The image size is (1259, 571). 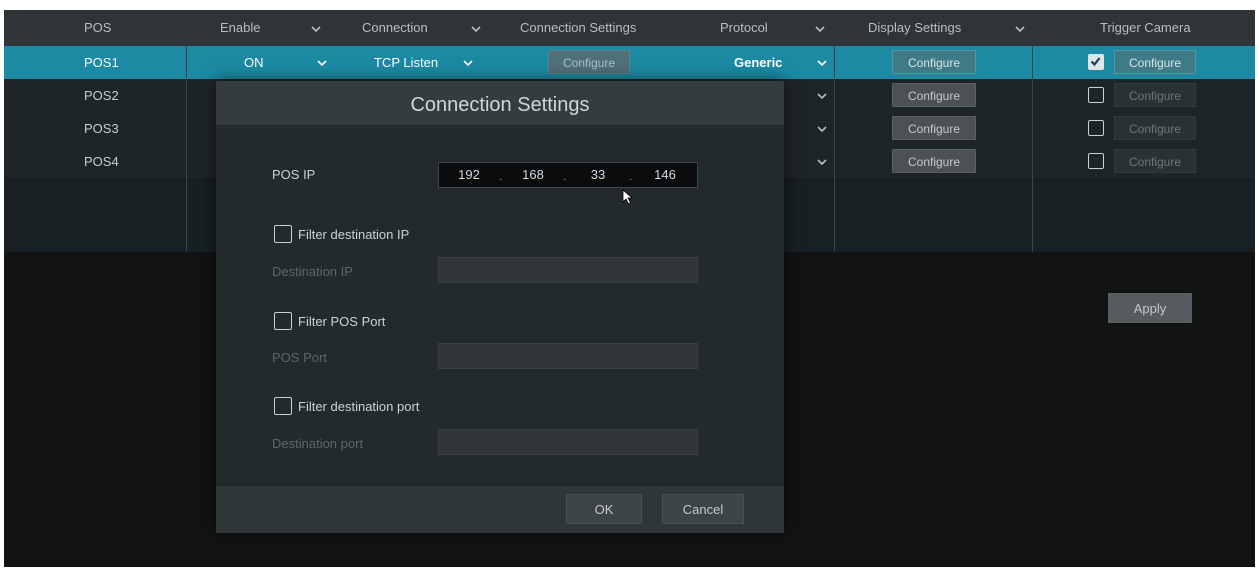 I want to click on ip-octet-4: 146, so click(x=665, y=175).